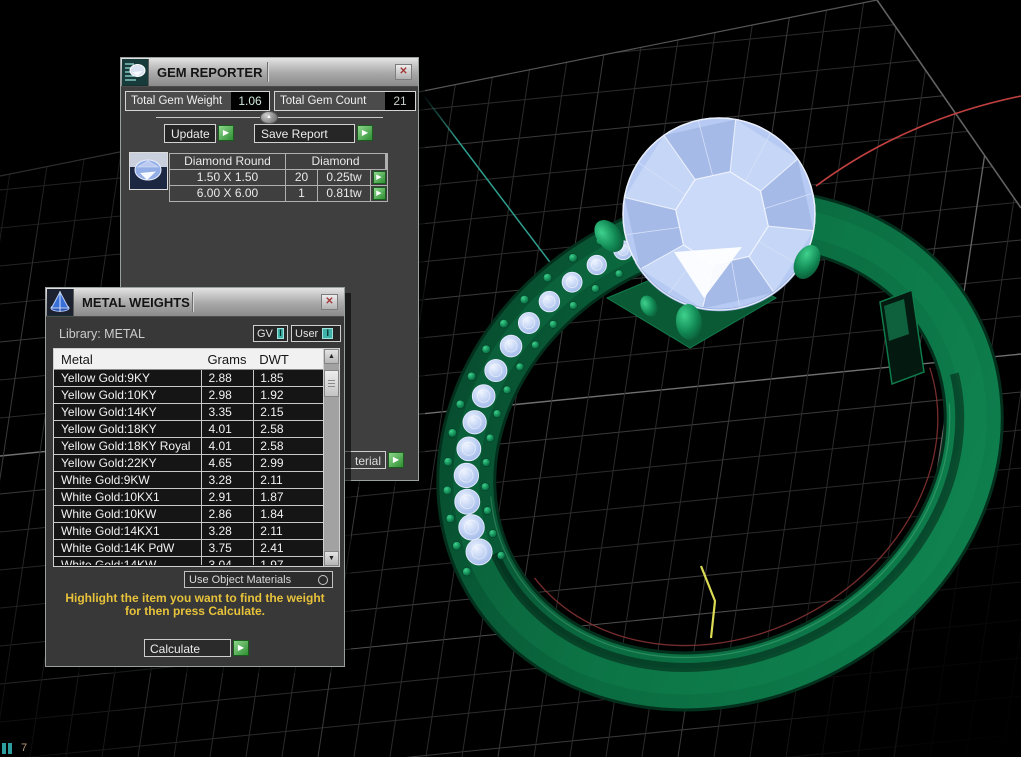  What do you see at coordinates (227, 548) in the screenshot?
I see `metal-grams: 3.75` at bounding box center [227, 548].